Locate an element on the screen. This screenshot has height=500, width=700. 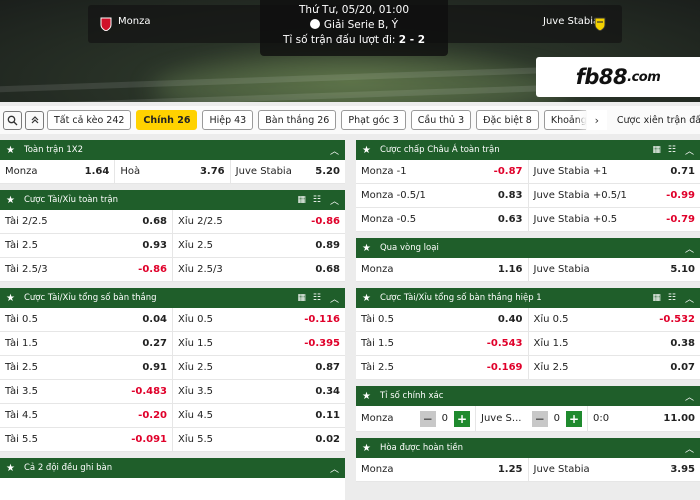
collapse-all-icon is located at coordinates (34, 120).